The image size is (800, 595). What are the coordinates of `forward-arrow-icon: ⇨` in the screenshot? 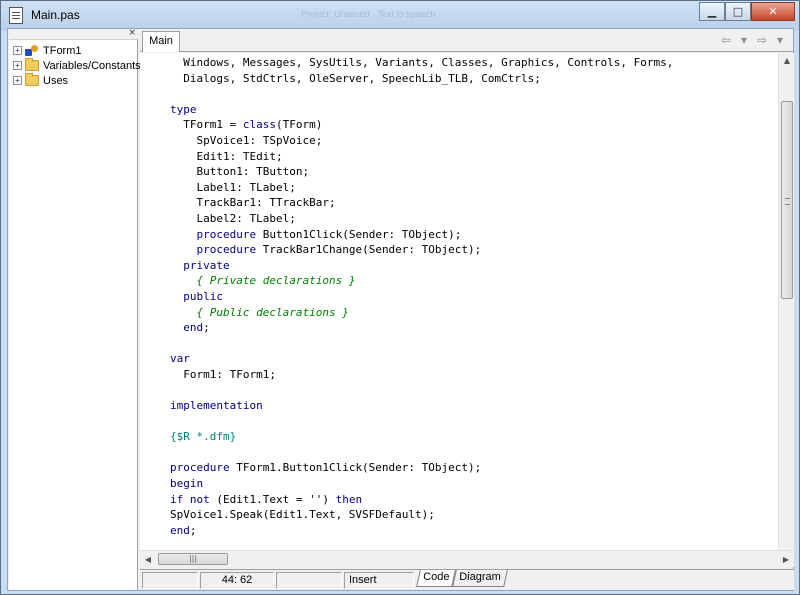 It's located at (762, 40).